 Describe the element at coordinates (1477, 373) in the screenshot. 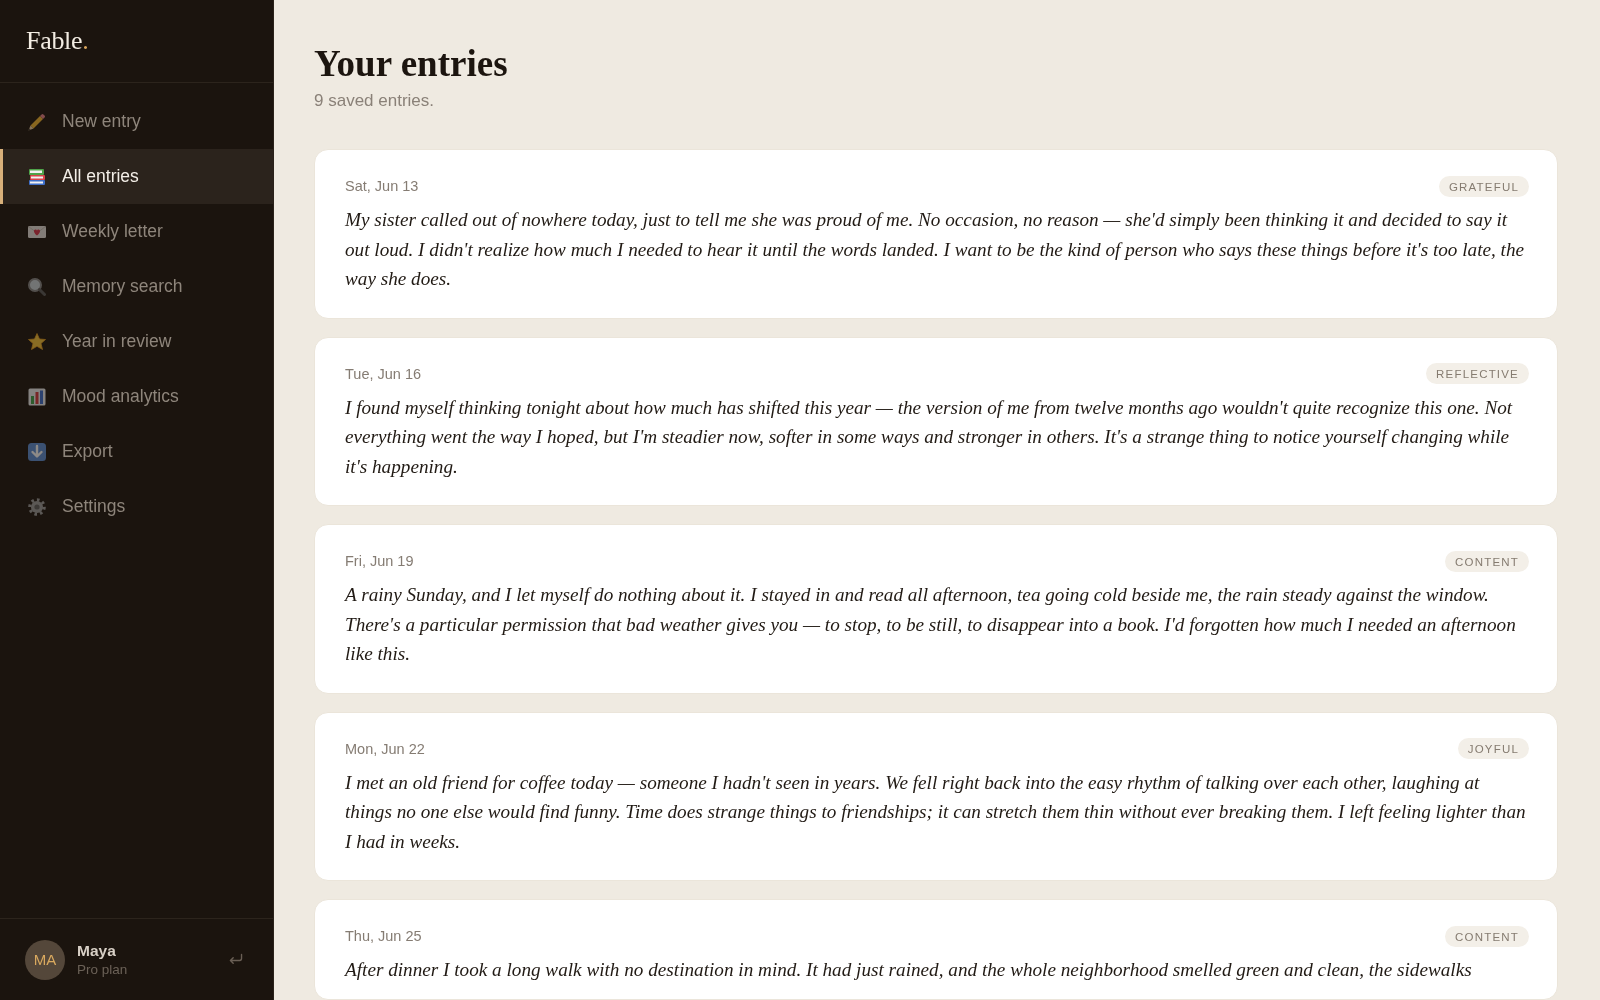

I see `mood-tag: REFLECTIVE` at that location.